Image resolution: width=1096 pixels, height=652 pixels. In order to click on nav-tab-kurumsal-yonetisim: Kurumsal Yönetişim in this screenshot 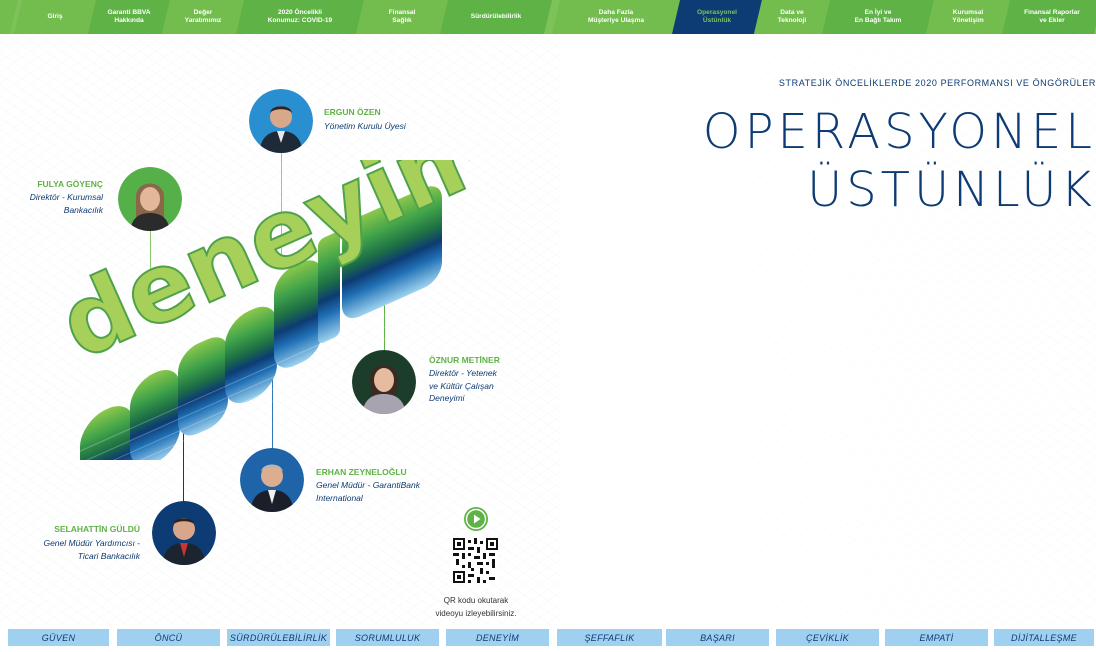, I will do `click(968, 17)`.